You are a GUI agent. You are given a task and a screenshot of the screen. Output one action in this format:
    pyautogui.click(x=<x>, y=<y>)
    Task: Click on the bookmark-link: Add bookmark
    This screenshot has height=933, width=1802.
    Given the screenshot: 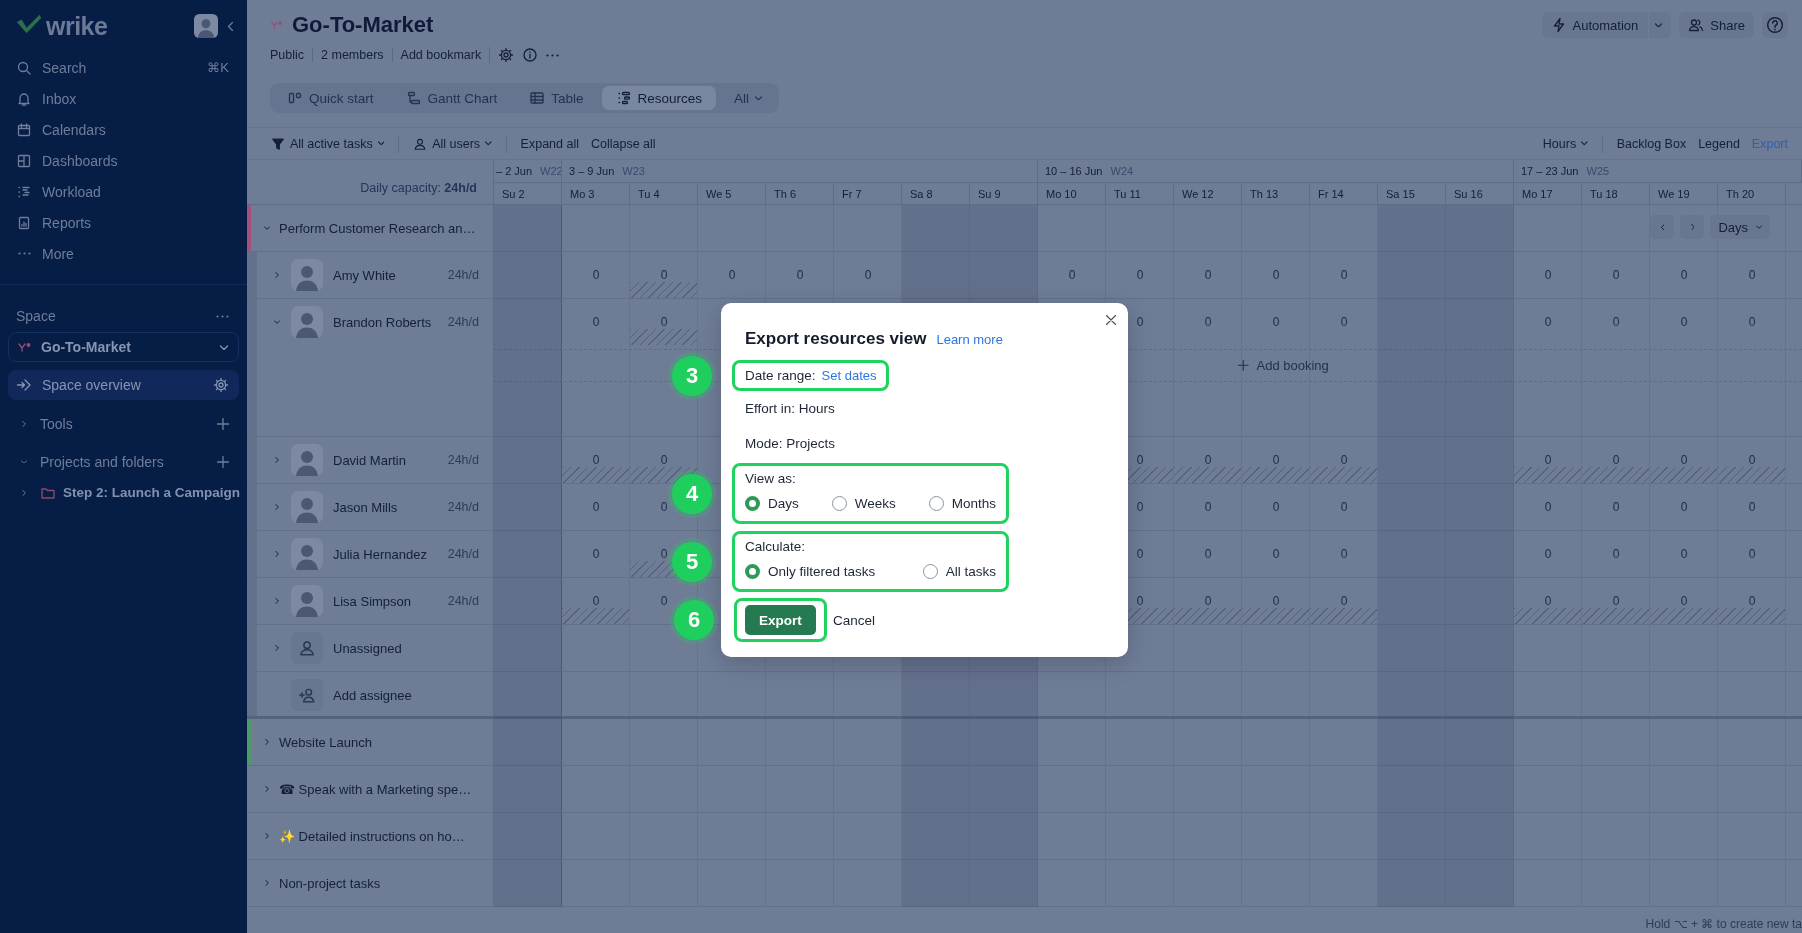 What is the action you would take?
    pyautogui.click(x=440, y=55)
    